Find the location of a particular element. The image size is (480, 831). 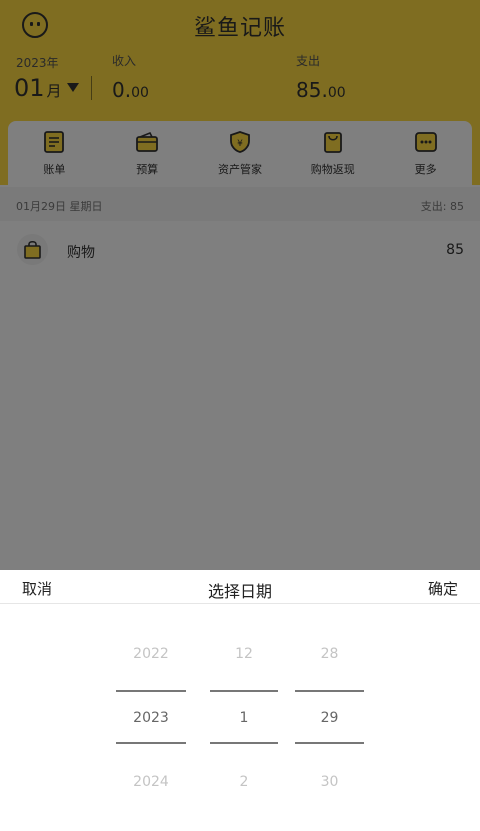

wheel-option: 12 is located at coordinates (244, 654).